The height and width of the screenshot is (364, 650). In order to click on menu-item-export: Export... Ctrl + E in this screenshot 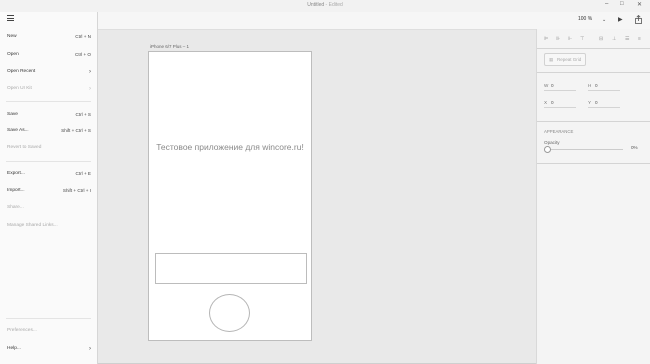, I will do `click(50, 174)`.